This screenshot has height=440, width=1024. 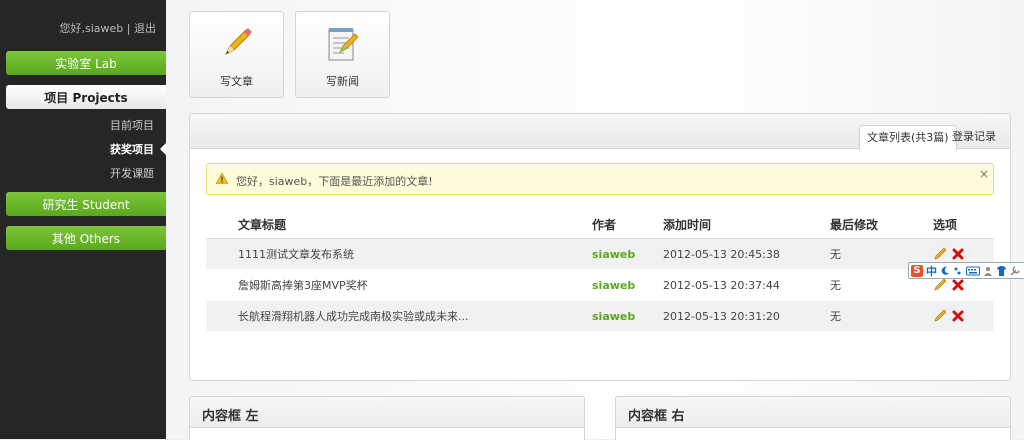 I want to click on article-title: 1111测试文章发布系统, so click(x=399, y=254).